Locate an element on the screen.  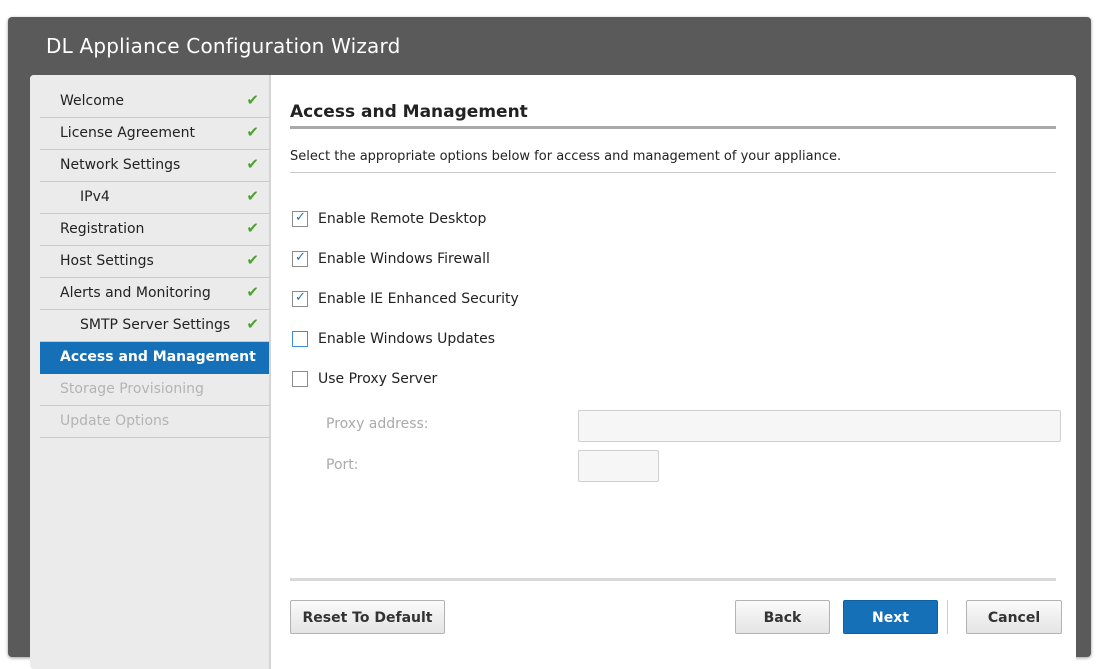
sidebar-item-label: Access and Management is located at coordinates (158, 357).